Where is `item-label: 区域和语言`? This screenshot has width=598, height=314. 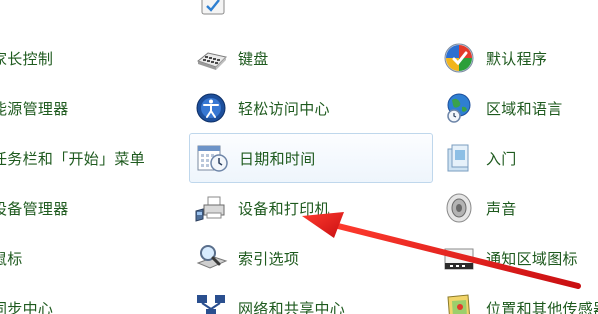
item-label: 区域和语言 is located at coordinates (524, 108).